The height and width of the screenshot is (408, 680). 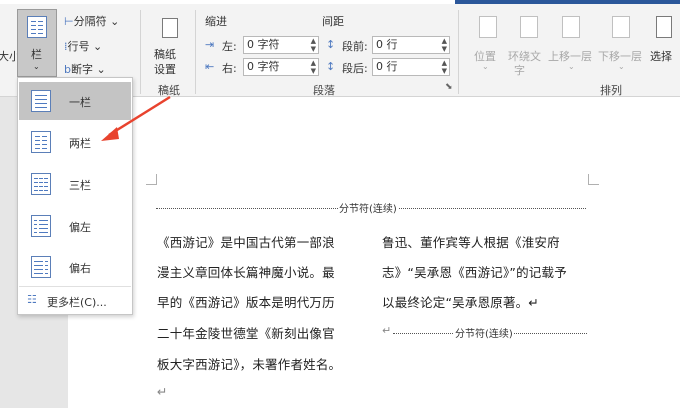 I want to click on indent-right-icon: ⇤, so click(x=210, y=66).